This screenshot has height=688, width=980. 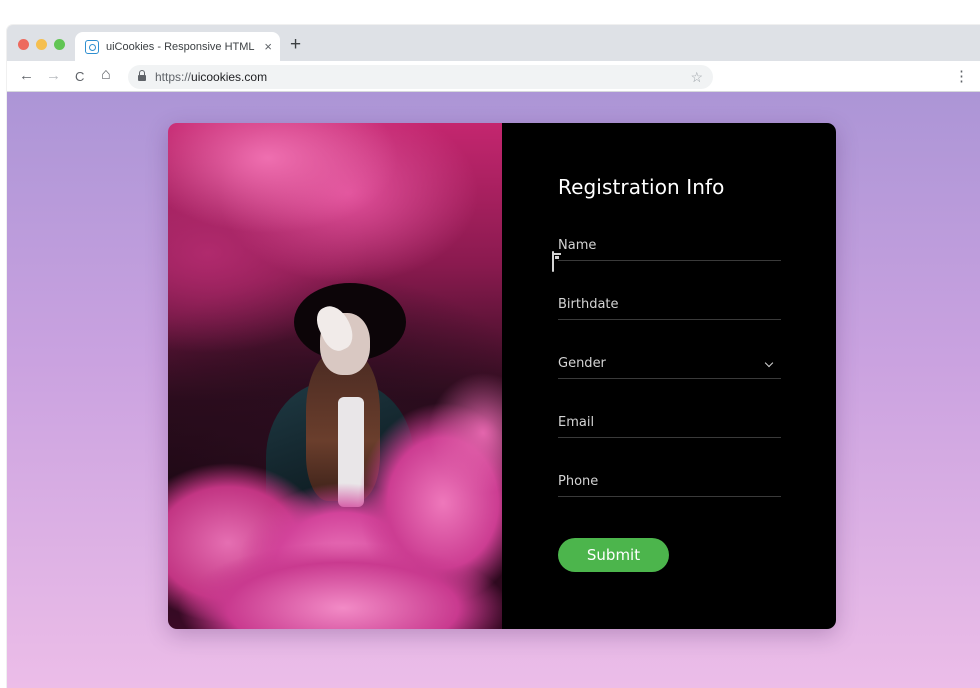 What do you see at coordinates (669, 481) in the screenshot?
I see `phone-field` at bounding box center [669, 481].